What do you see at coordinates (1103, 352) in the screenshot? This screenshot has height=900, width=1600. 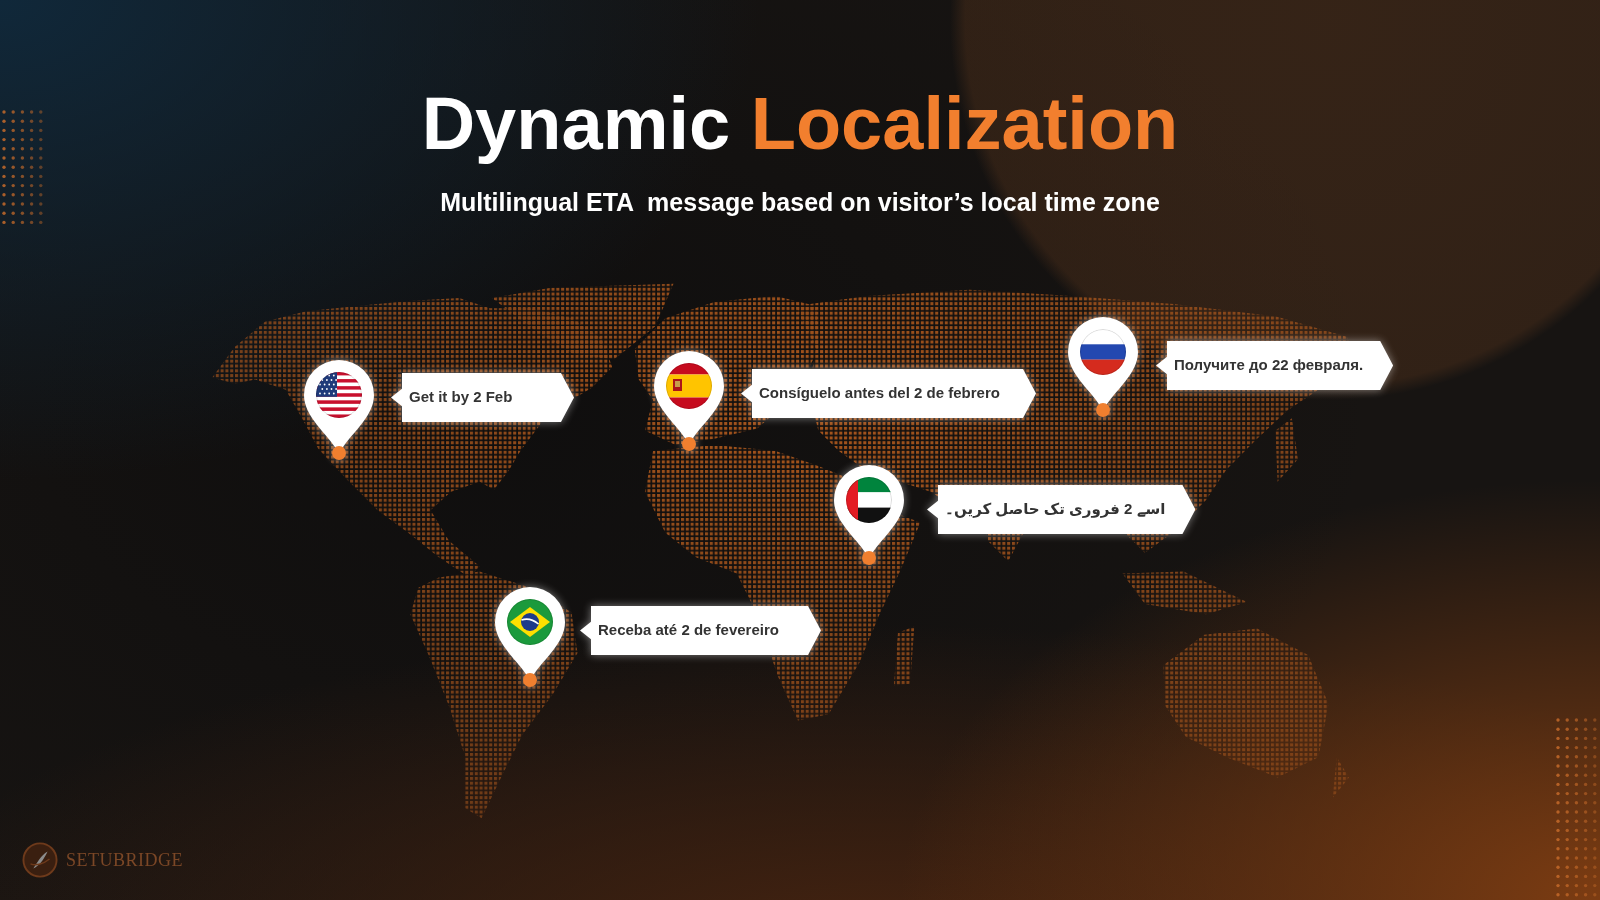 I see `russia-flag-icon` at bounding box center [1103, 352].